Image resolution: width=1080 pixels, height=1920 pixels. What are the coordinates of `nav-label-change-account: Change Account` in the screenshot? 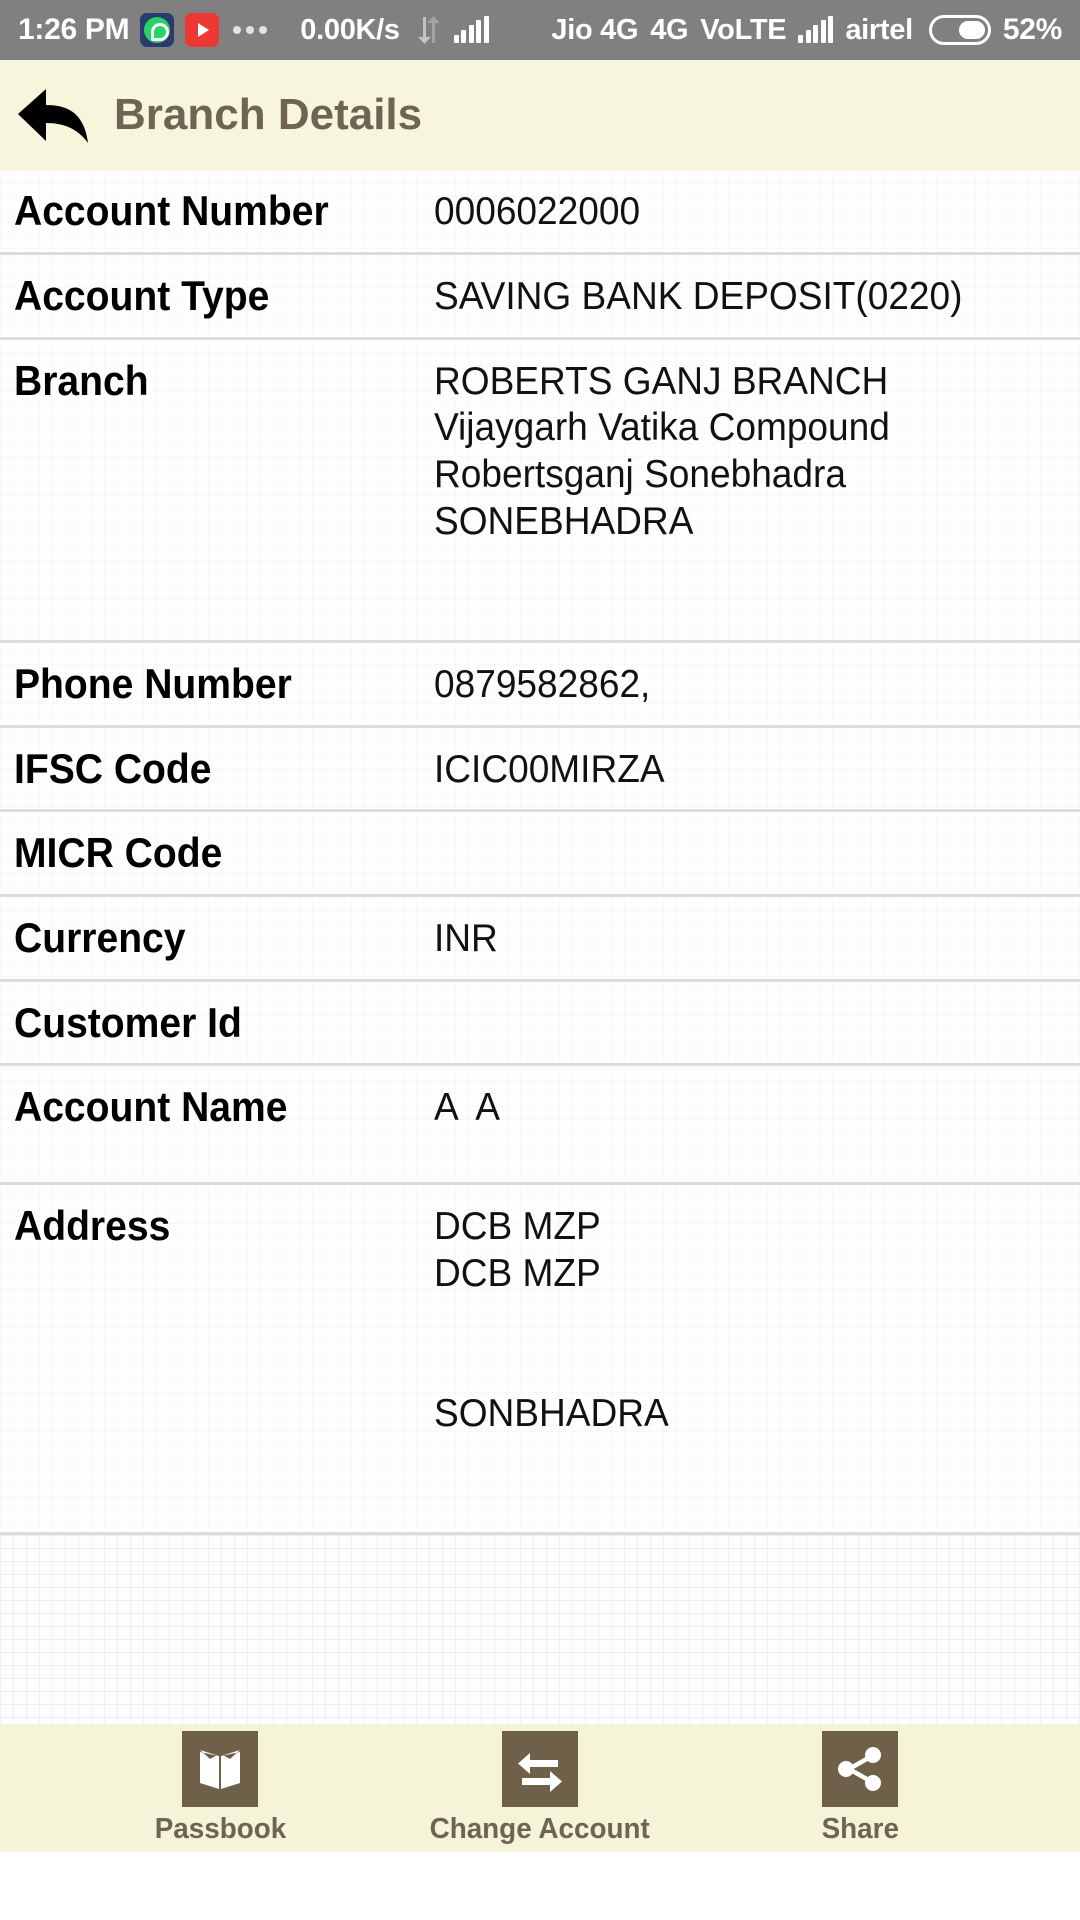 It's located at (540, 1828).